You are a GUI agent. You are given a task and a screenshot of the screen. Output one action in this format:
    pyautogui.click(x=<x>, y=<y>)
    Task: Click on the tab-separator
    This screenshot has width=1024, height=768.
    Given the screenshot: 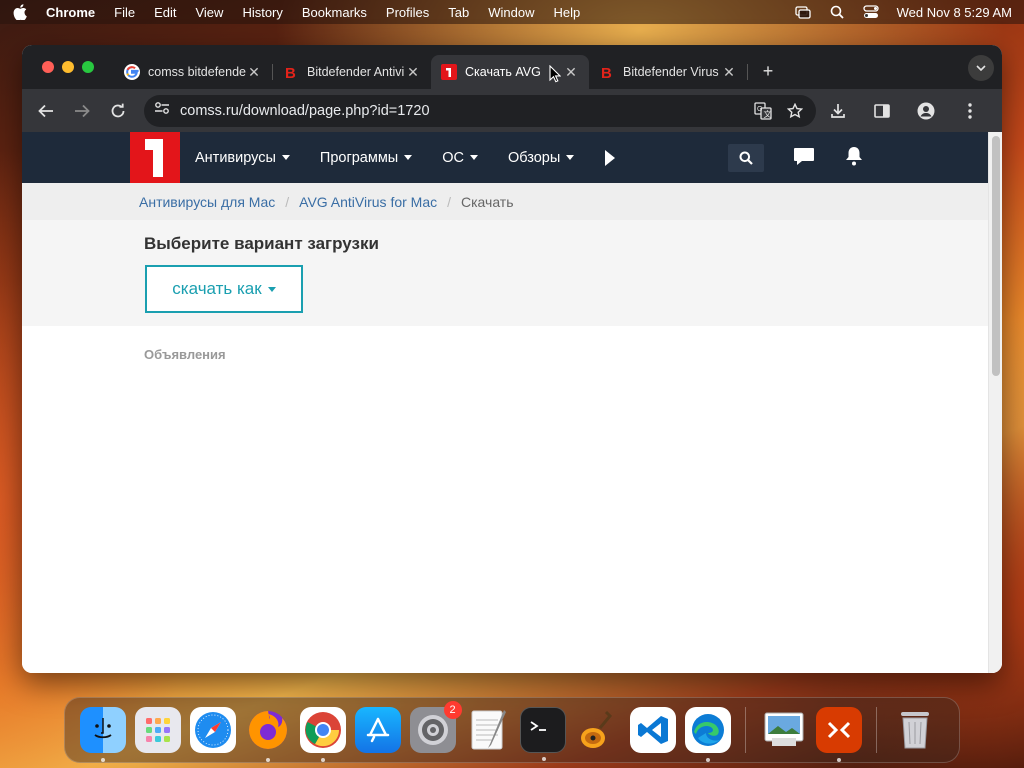 What is the action you would take?
    pyautogui.click(x=747, y=72)
    